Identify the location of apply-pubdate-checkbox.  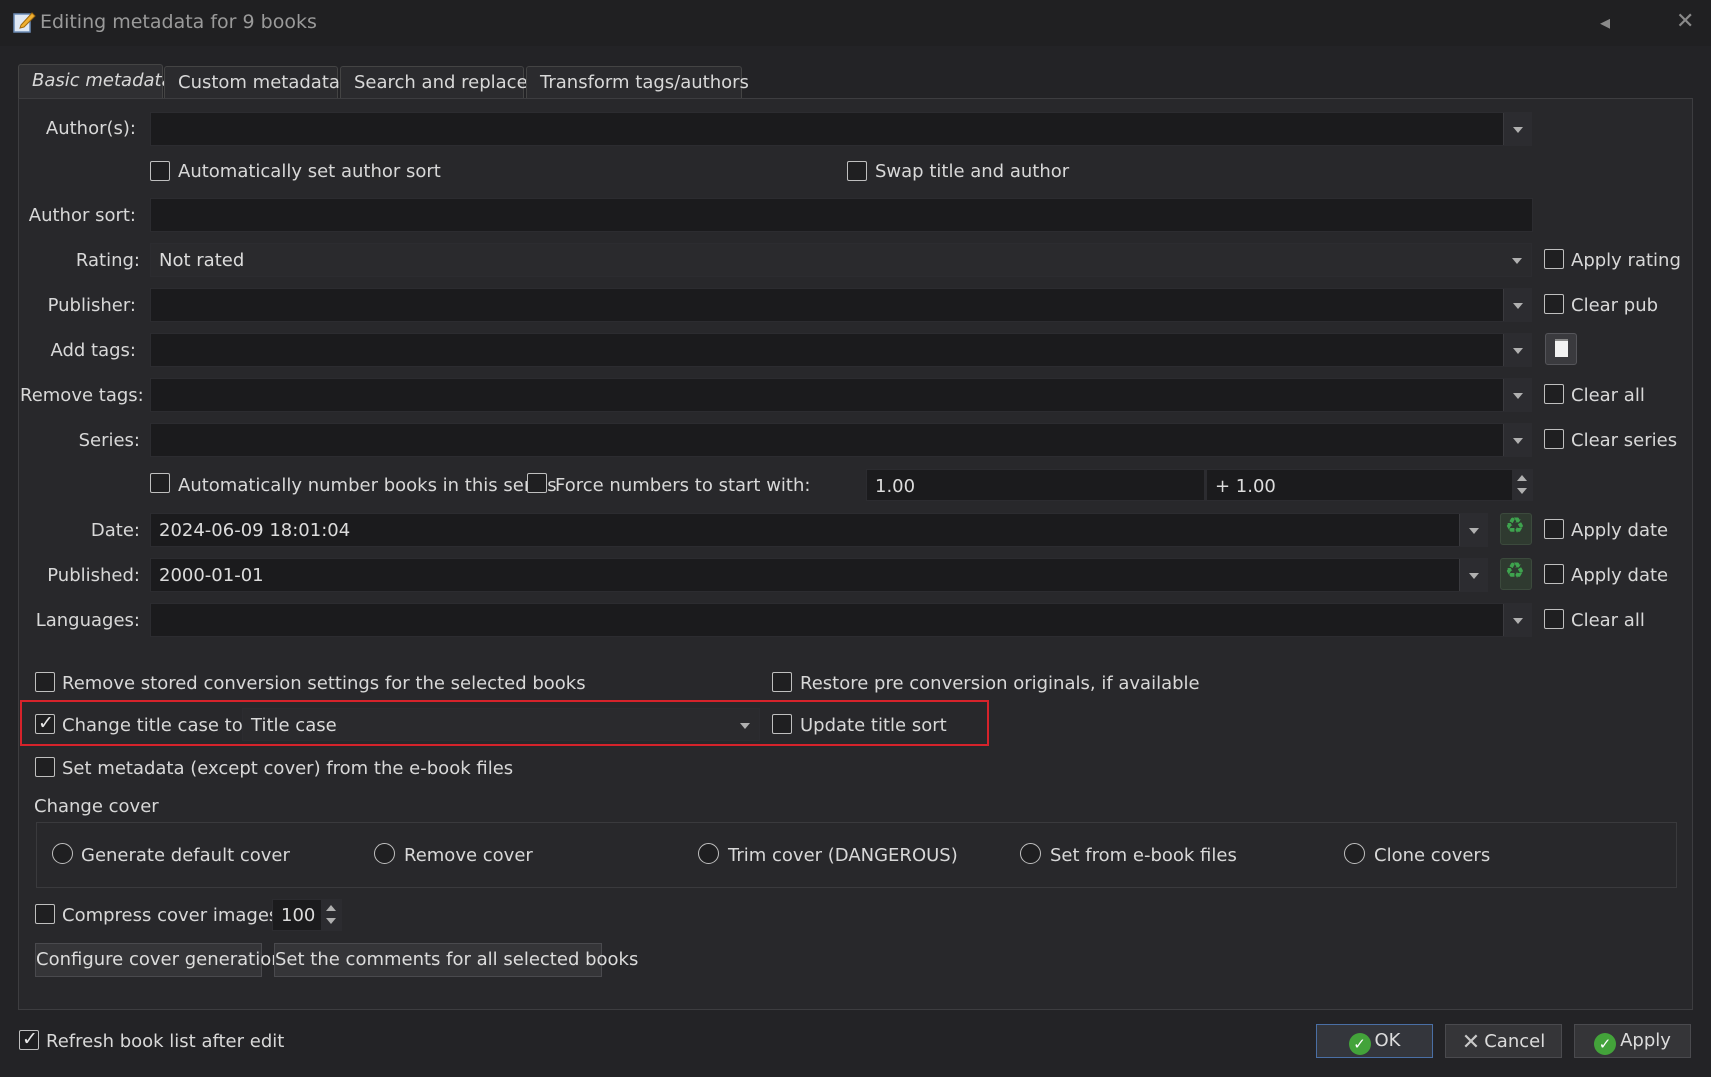
(1554, 574).